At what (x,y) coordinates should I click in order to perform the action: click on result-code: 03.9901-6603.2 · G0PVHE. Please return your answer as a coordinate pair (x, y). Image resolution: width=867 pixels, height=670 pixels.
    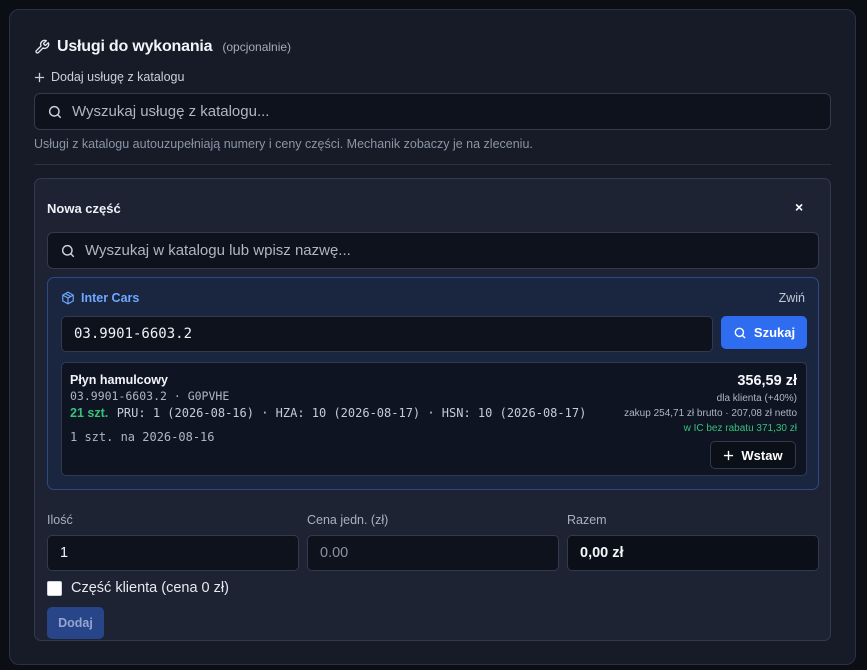
    Looking at the image, I should click on (150, 396).